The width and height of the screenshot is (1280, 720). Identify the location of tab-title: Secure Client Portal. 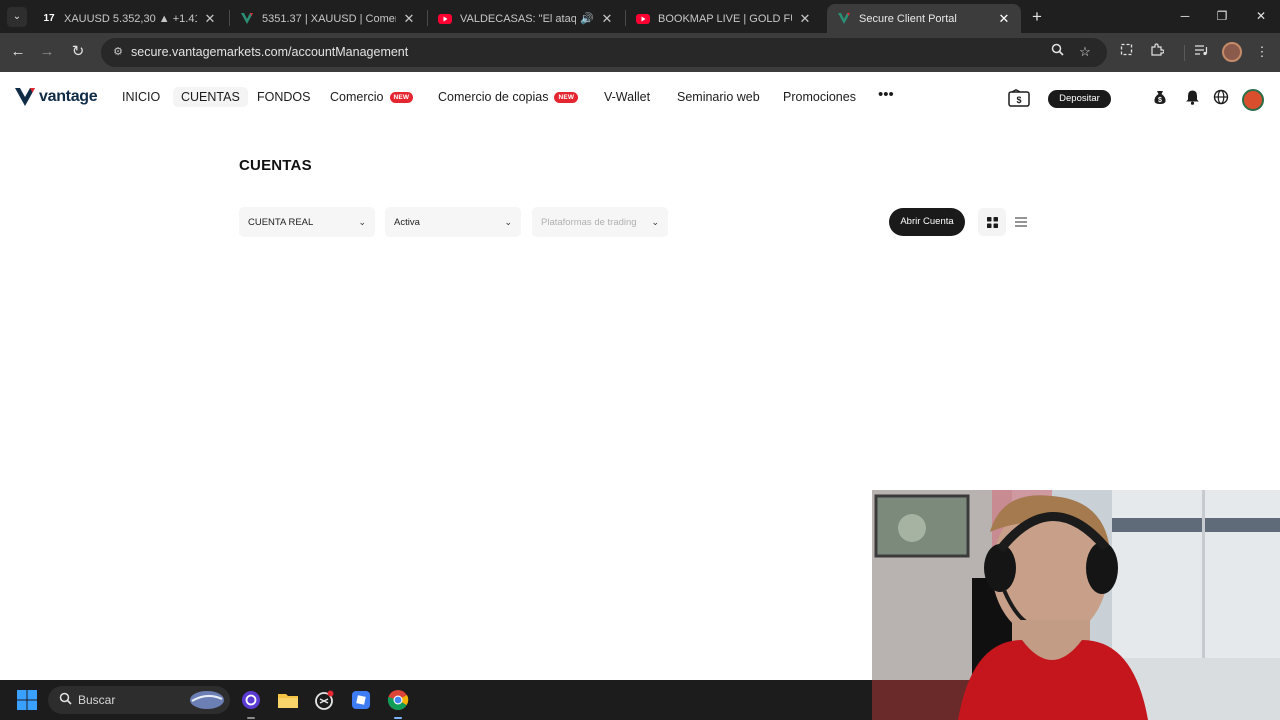
(908, 18).